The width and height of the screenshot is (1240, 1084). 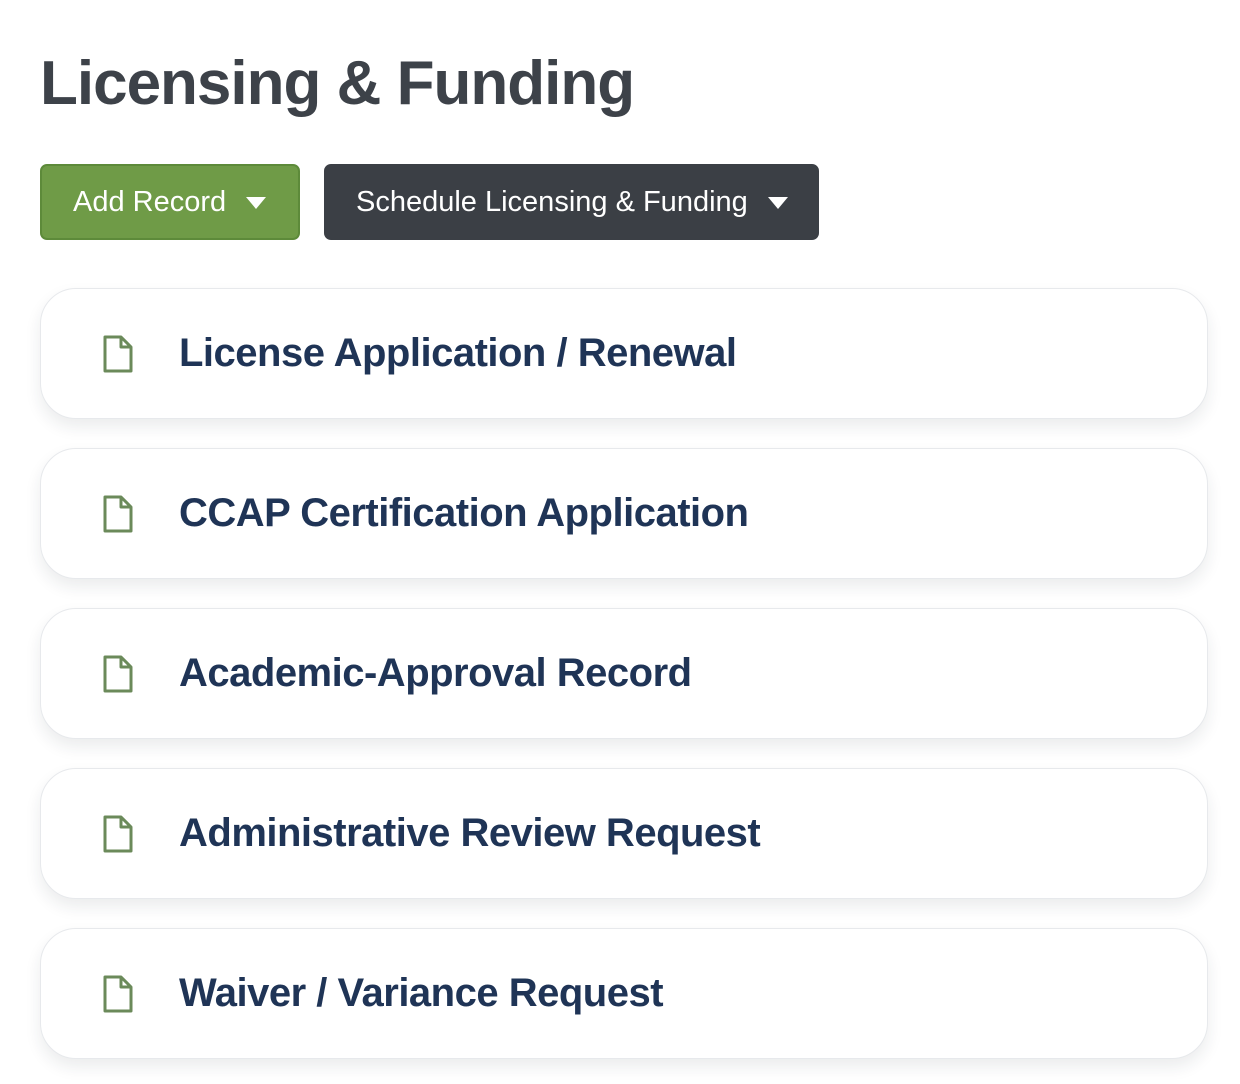 What do you see at coordinates (458, 353) in the screenshot?
I see `record-label: License Application / Renewal` at bounding box center [458, 353].